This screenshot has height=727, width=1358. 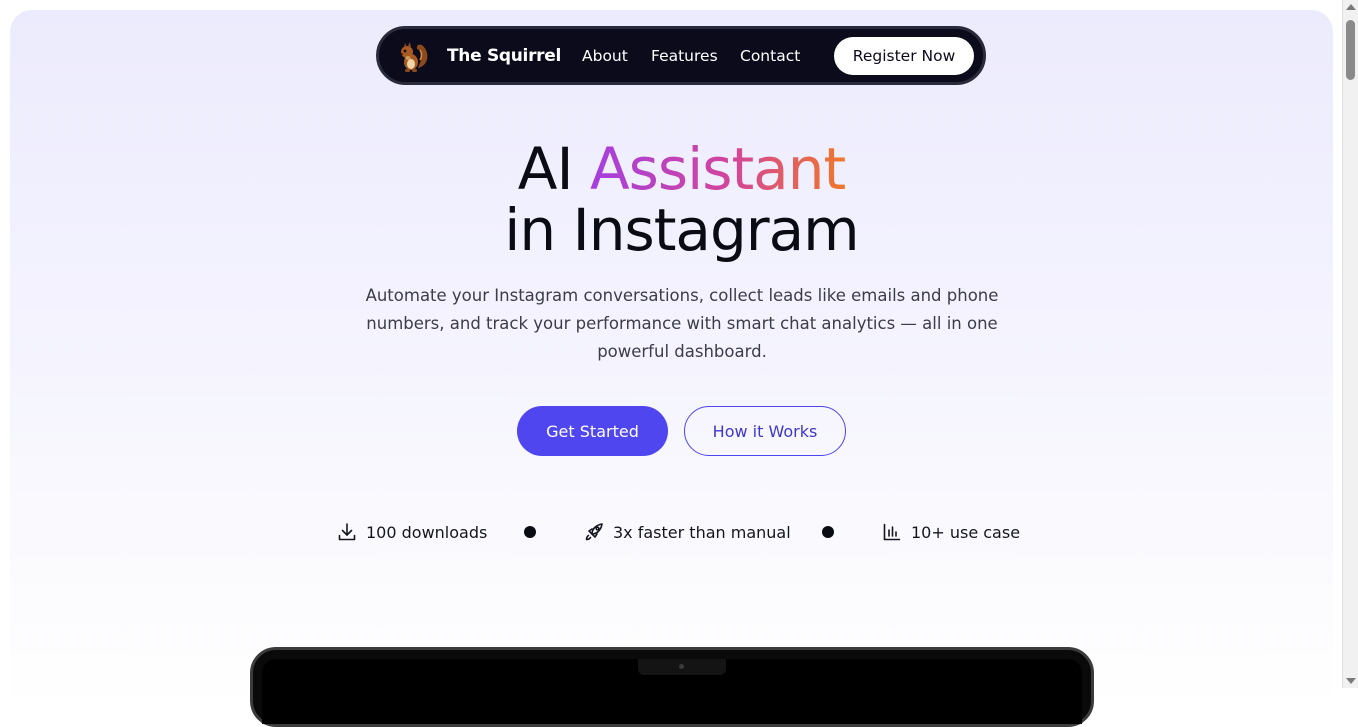 I want to click on stat-use-cases: 10+ use case, so click(x=951, y=532).